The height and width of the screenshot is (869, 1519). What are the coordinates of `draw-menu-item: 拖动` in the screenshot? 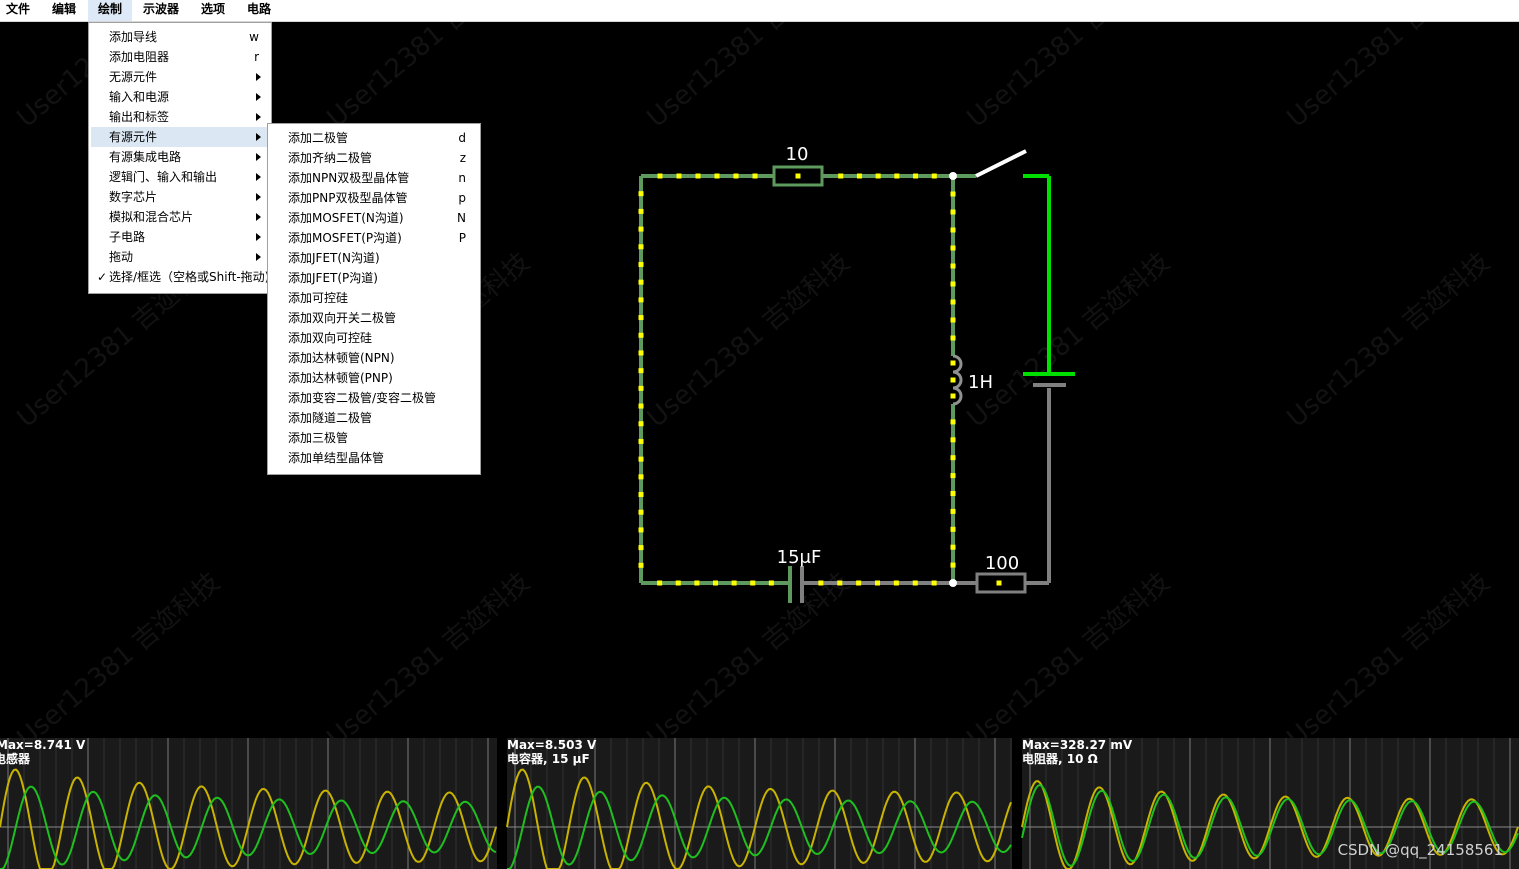 It's located at (180, 257).